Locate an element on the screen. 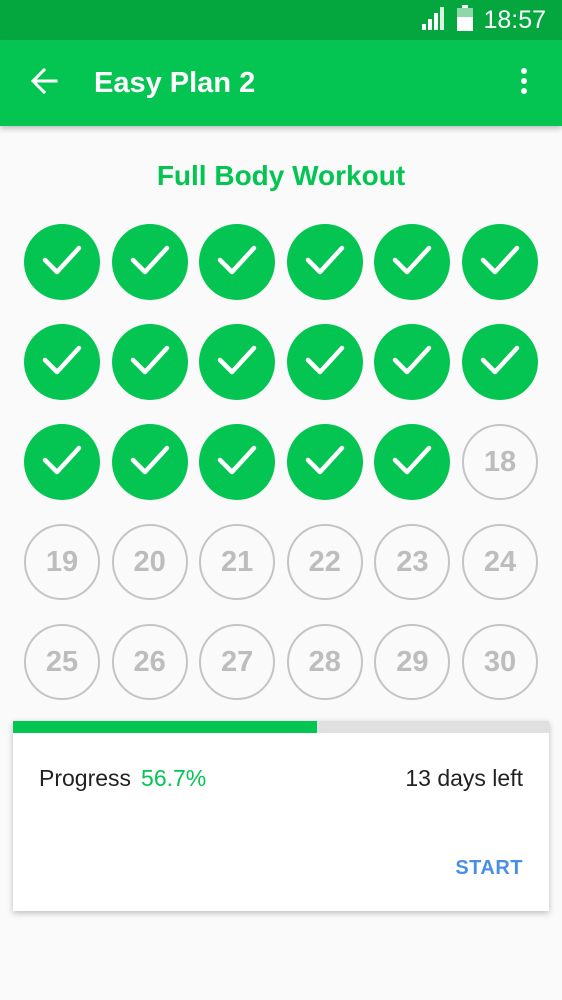  progress-percent: 56.7% is located at coordinates (174, 778).